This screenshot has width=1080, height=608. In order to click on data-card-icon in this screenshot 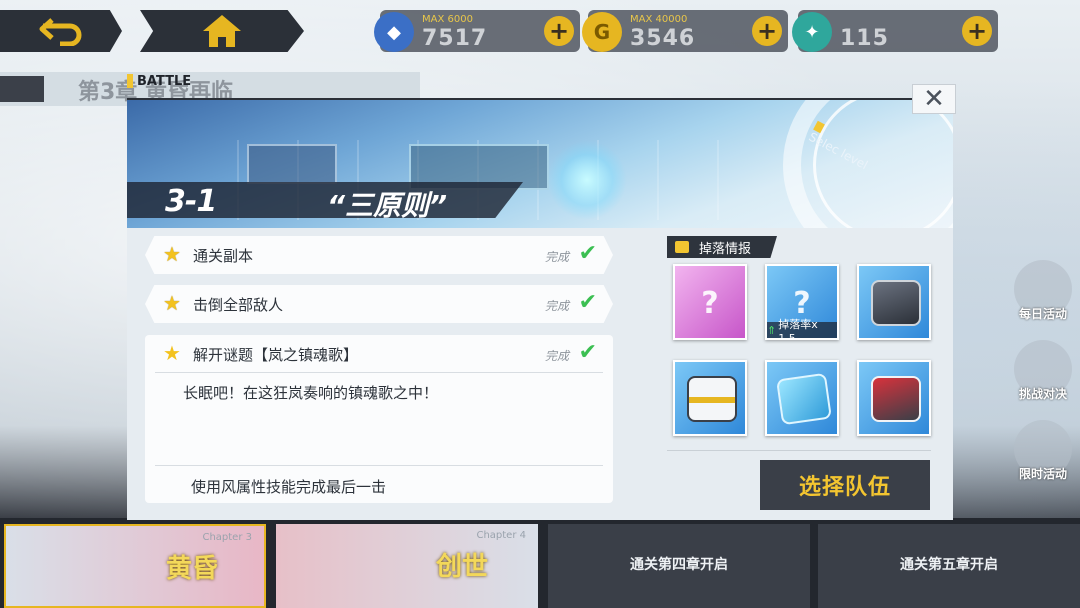, I will do `click(804, 399)`.